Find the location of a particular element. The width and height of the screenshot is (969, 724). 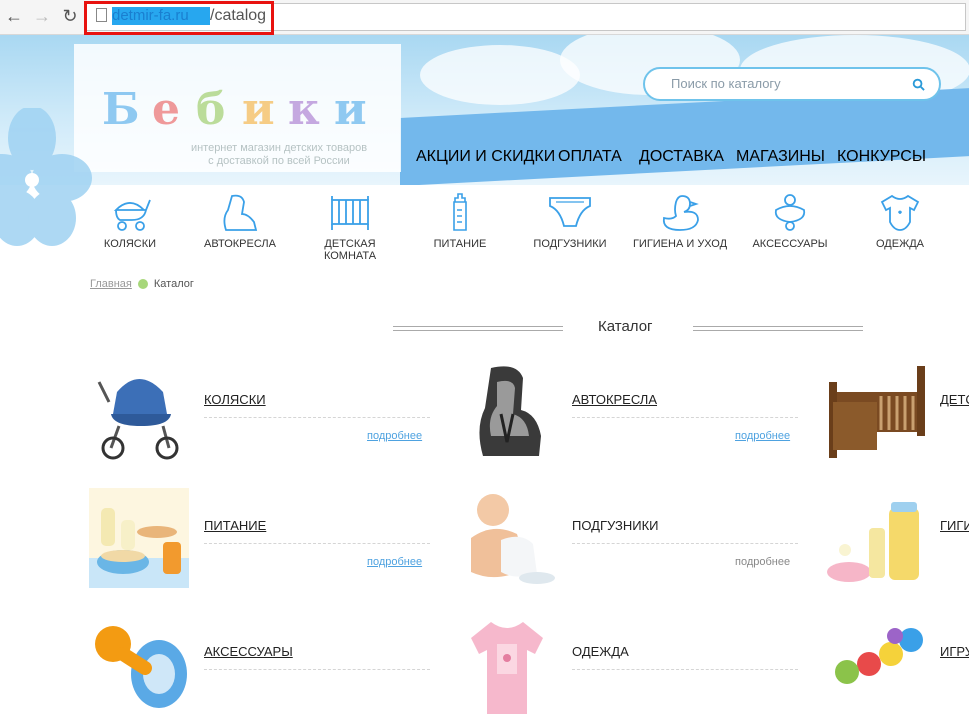

category-food: ПИТАНИЕ is located at coordinates (460, 221).